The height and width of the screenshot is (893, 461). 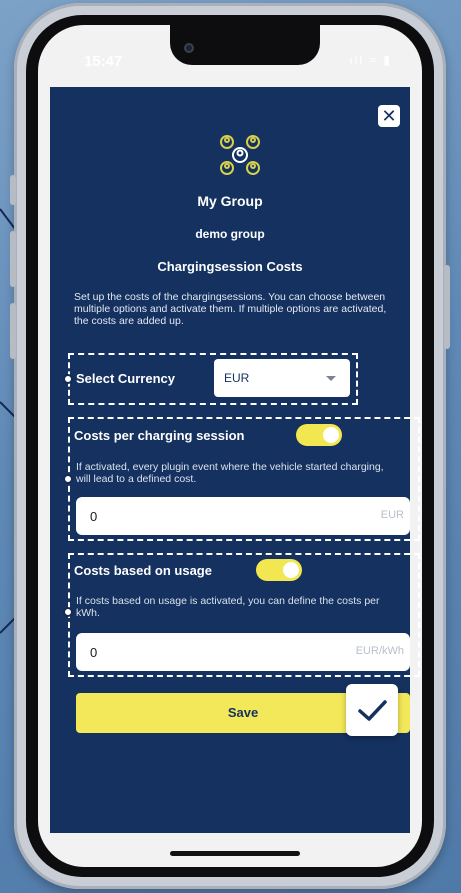 What do you see at coordinates (389, 116) in the screenshot?
I see `close-icon: ✕` at bounding box center [389, 116].